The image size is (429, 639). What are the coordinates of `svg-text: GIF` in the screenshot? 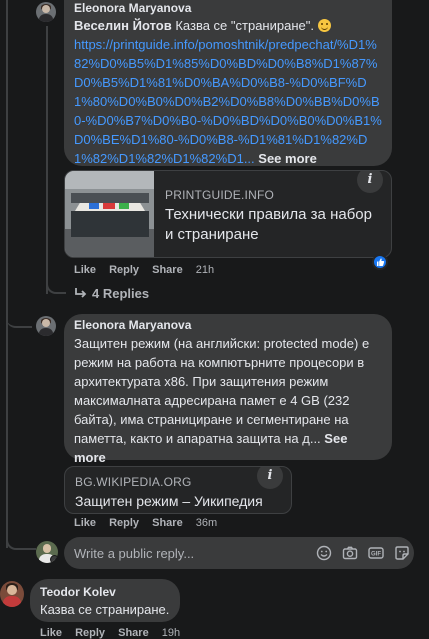 It's located at (376, 555).